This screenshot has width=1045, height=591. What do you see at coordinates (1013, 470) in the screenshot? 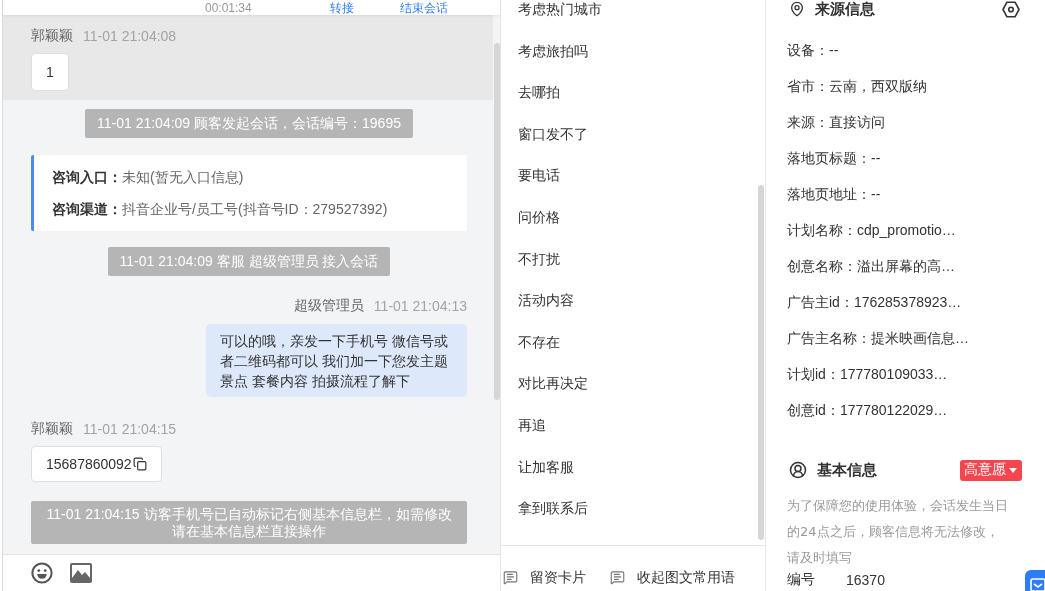
I see `caret-icon` at bounding box center [1013, 470].